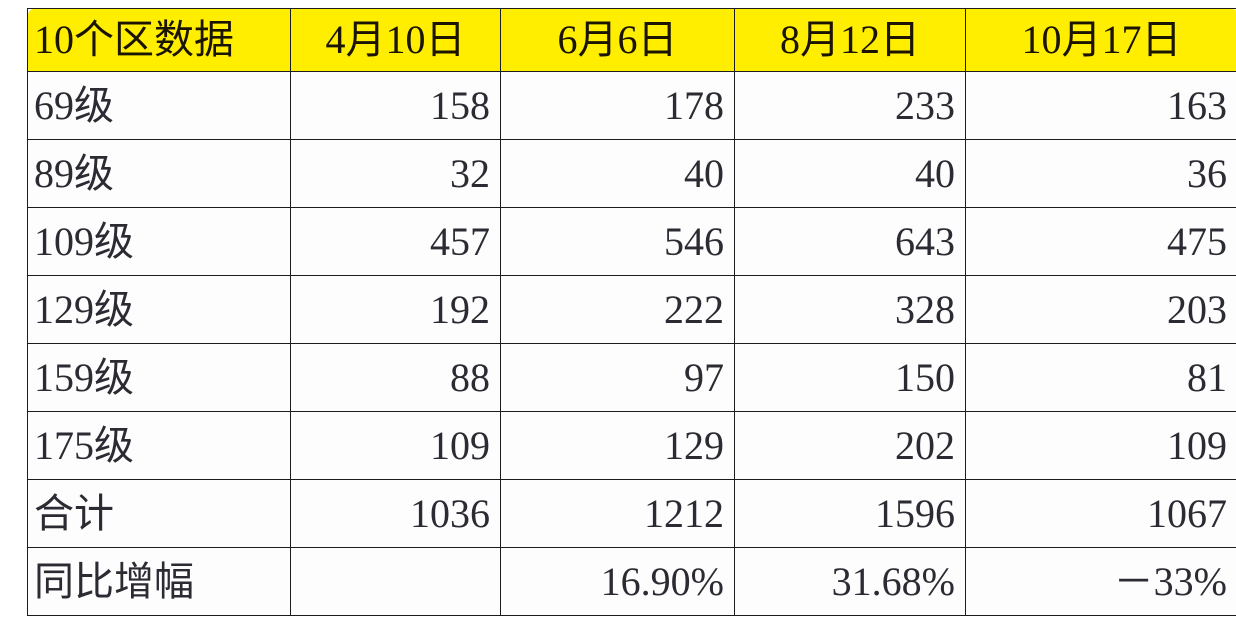  I want to click on cell-oct17: 109, so click(1100, 445).